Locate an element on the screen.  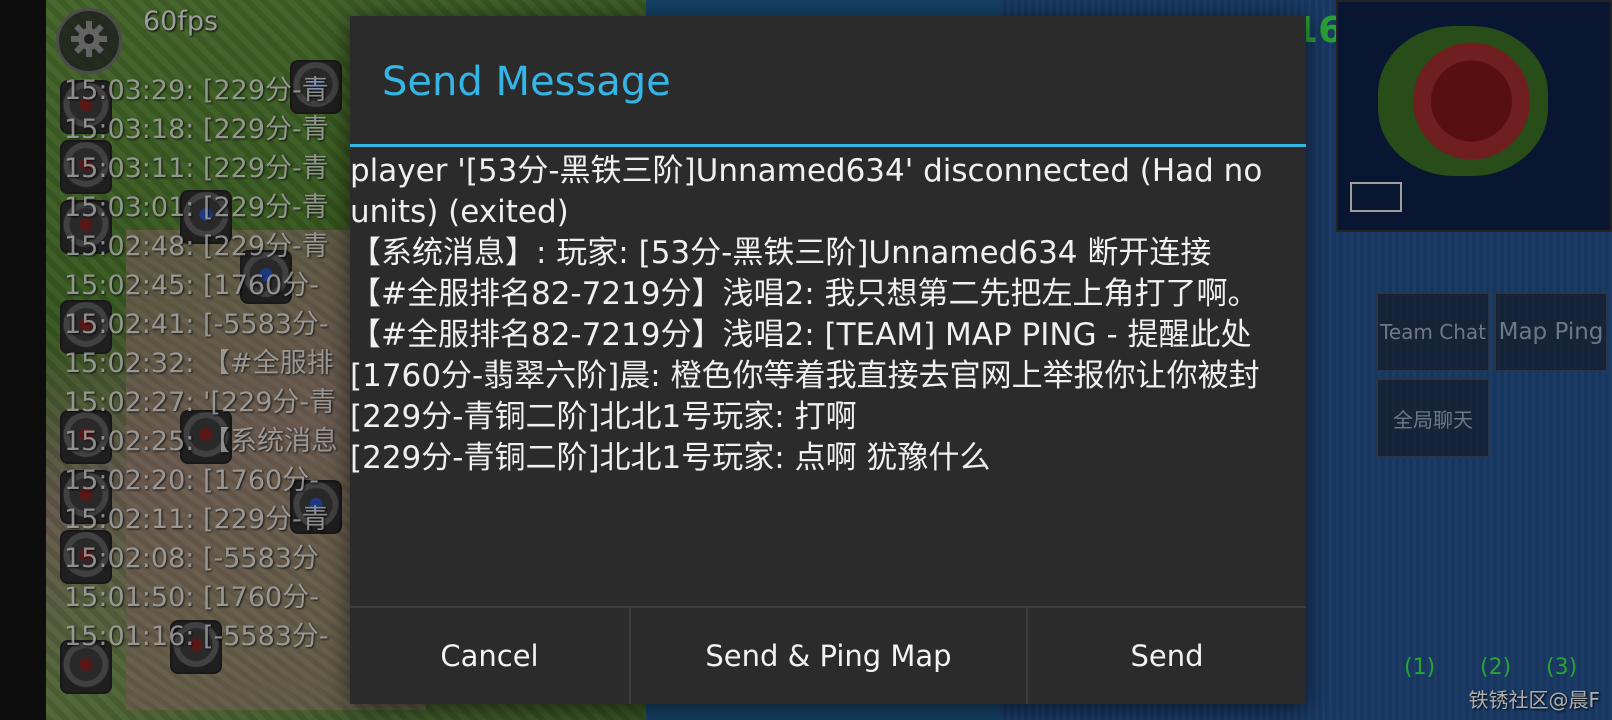
send-ping-map-button: Send & Ping Map is located at coordinates (827, 656).